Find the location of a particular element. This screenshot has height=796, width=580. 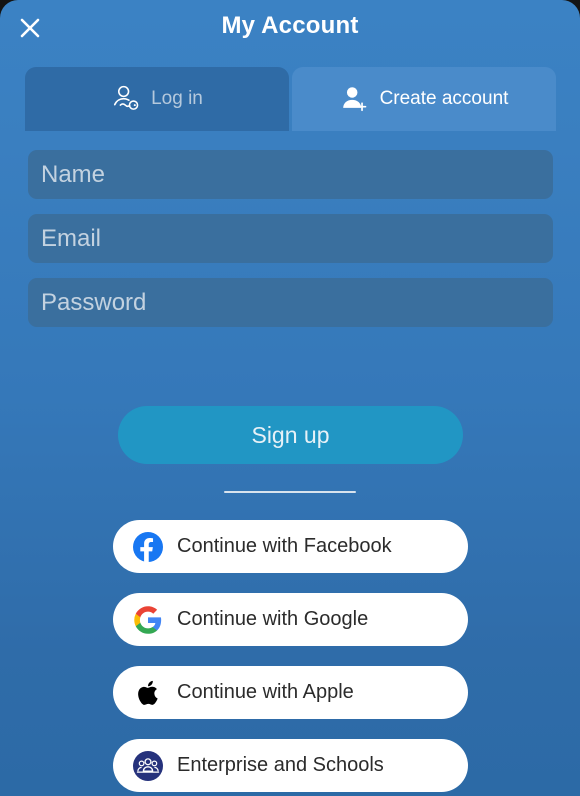

tab-log-in-label: Log in is located at coordinates (177, 98).